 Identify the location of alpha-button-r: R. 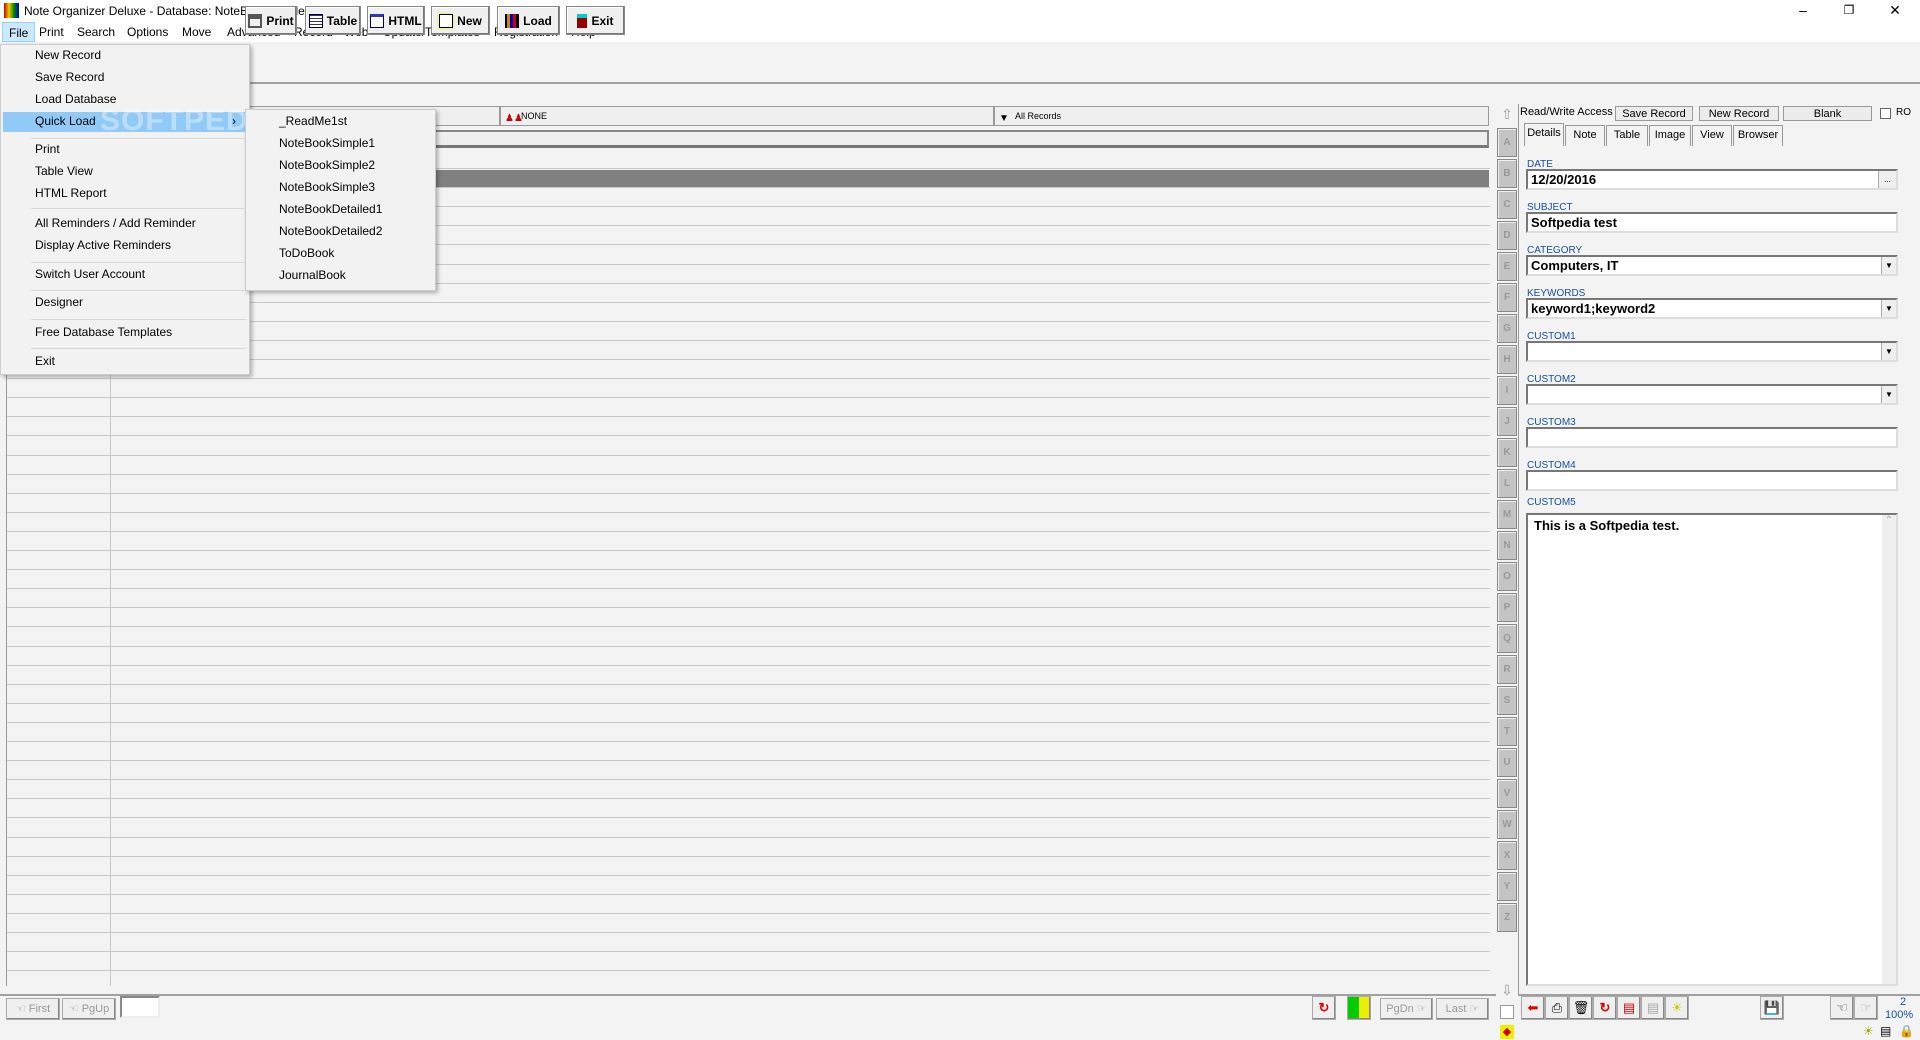
(1507, 669).